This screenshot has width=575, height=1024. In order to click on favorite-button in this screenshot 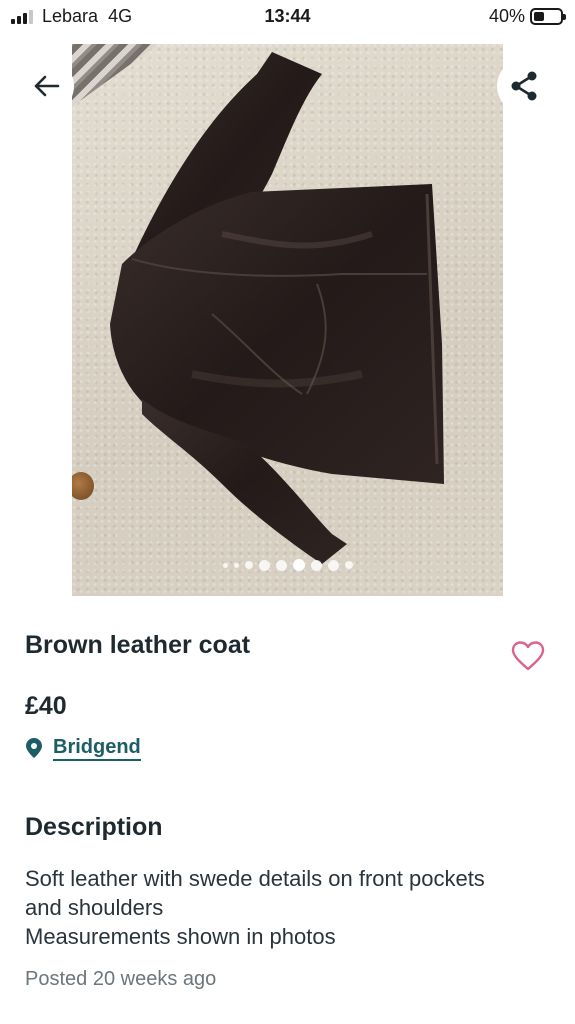, I will do `click(528, 656)`.